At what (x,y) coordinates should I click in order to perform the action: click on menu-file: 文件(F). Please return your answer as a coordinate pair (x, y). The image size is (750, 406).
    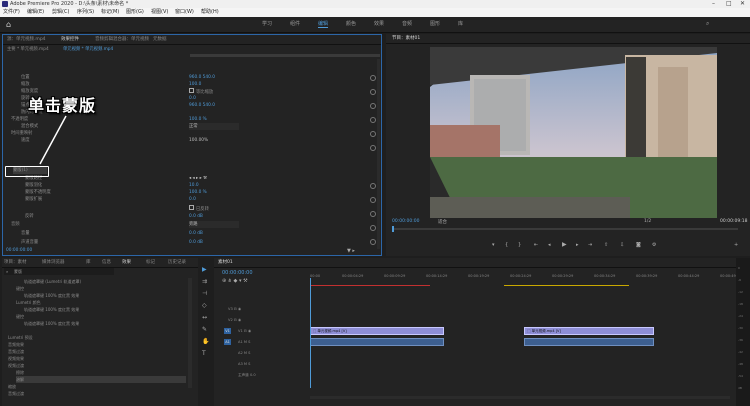
    Looking at the image, I should click on (11, 12).